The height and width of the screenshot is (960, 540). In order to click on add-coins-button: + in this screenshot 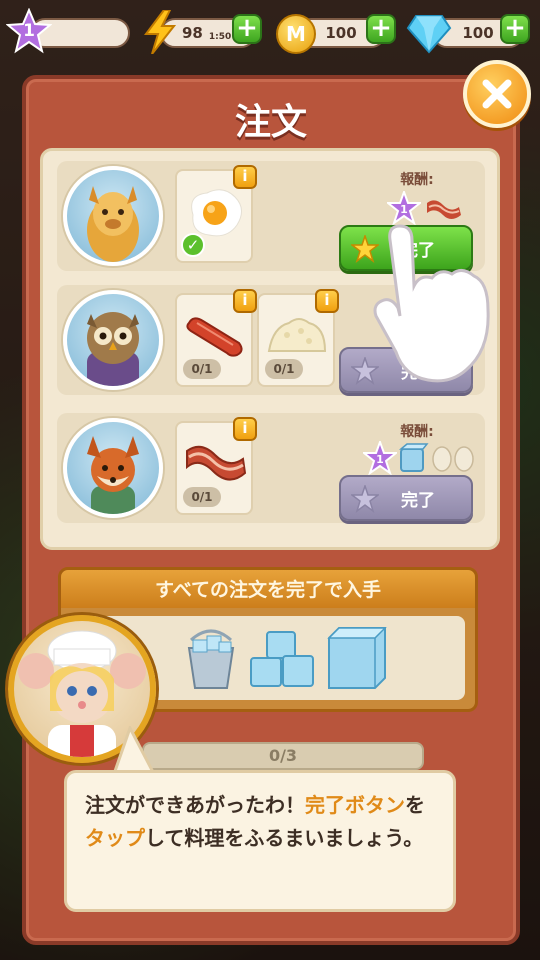, I will do `click(381, 29)`.